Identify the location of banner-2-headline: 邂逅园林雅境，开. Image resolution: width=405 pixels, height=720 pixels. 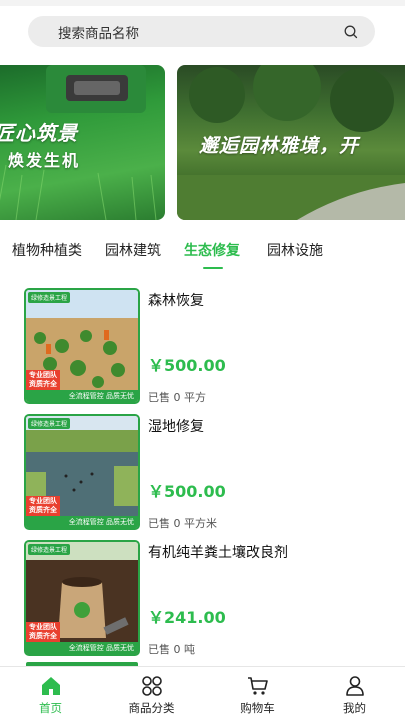
(279, 146).